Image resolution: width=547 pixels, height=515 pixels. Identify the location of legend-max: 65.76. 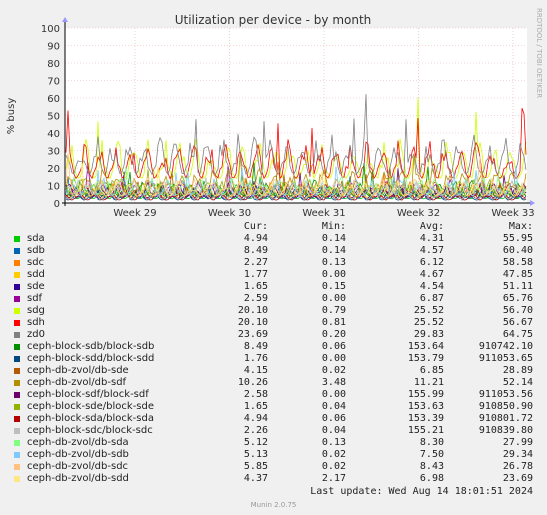
(517, 298).